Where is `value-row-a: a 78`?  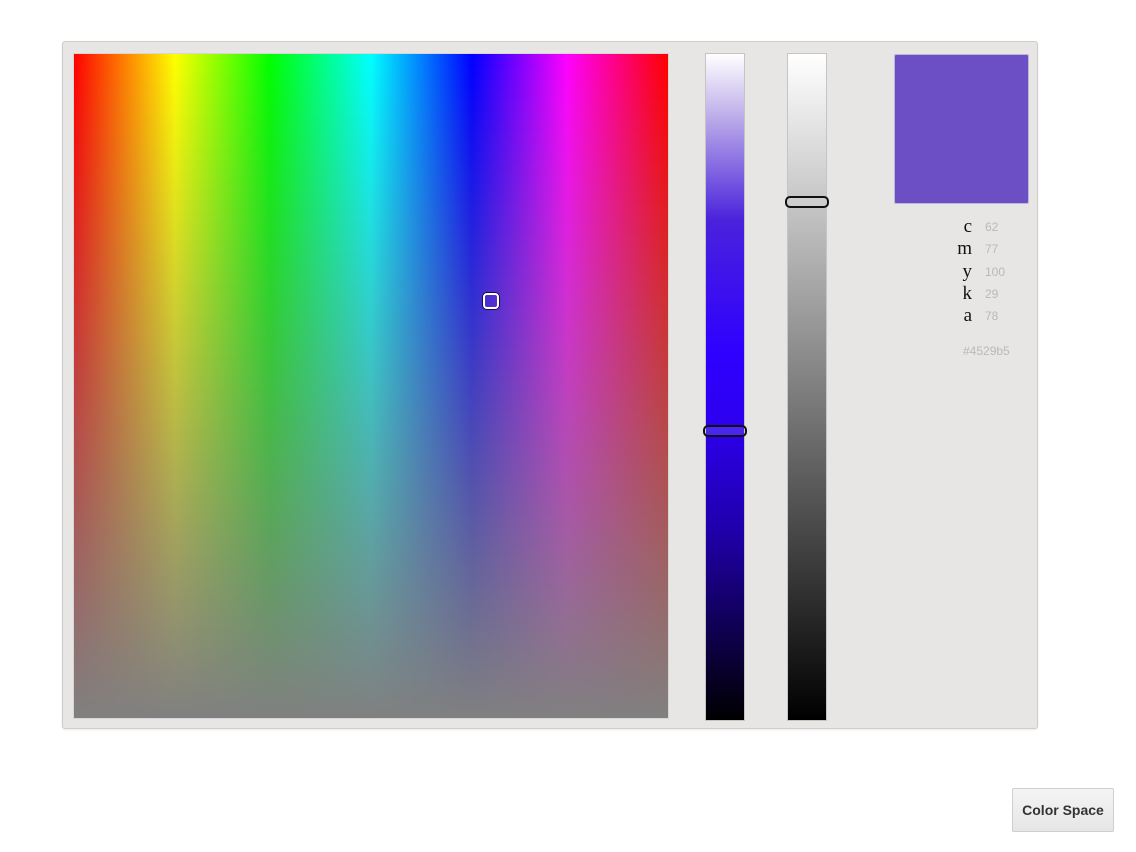 value-row-a: a 78 is located at coordinates (978, 316).